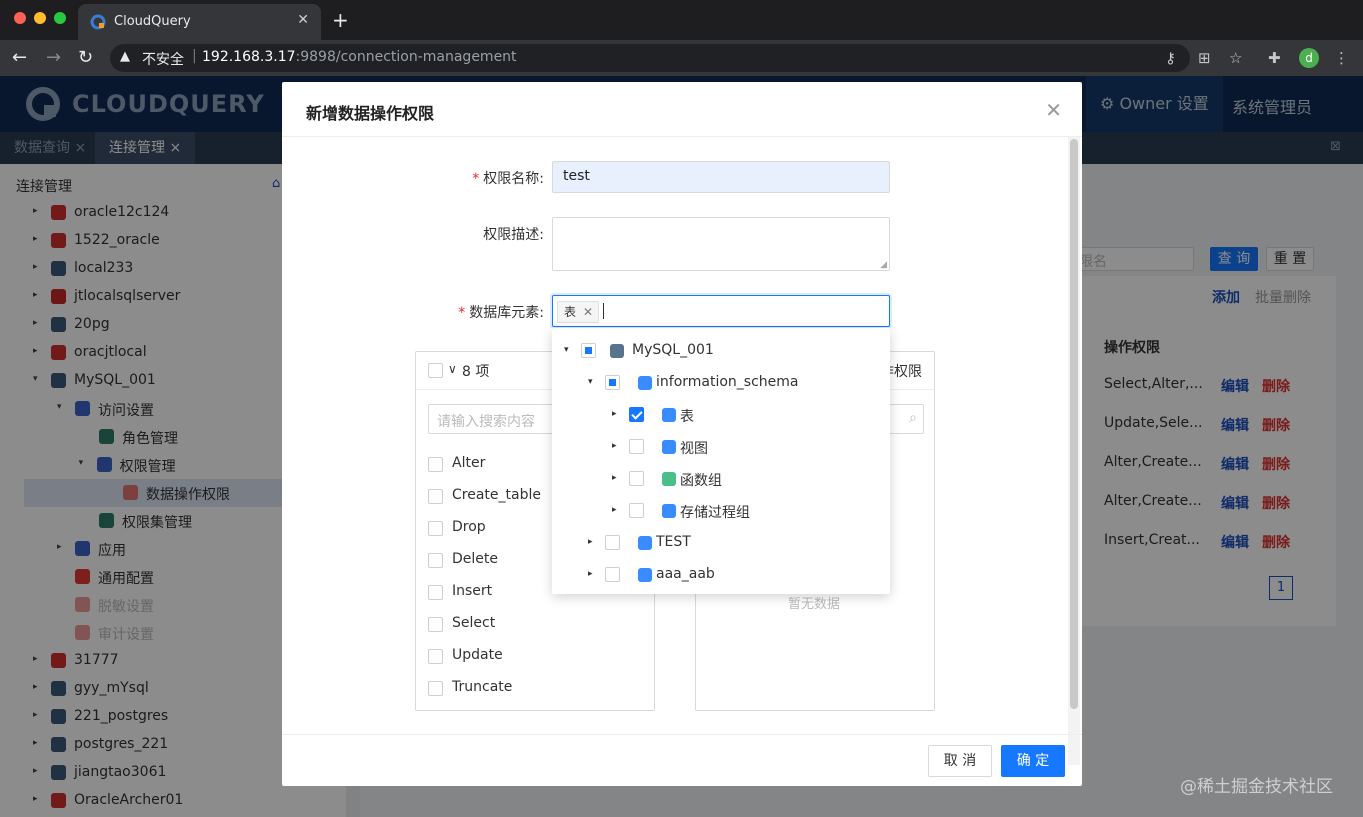 This screenshot has height=817, width=1363. I want to click on name-label: * 权限名称:, so click(508, 179).